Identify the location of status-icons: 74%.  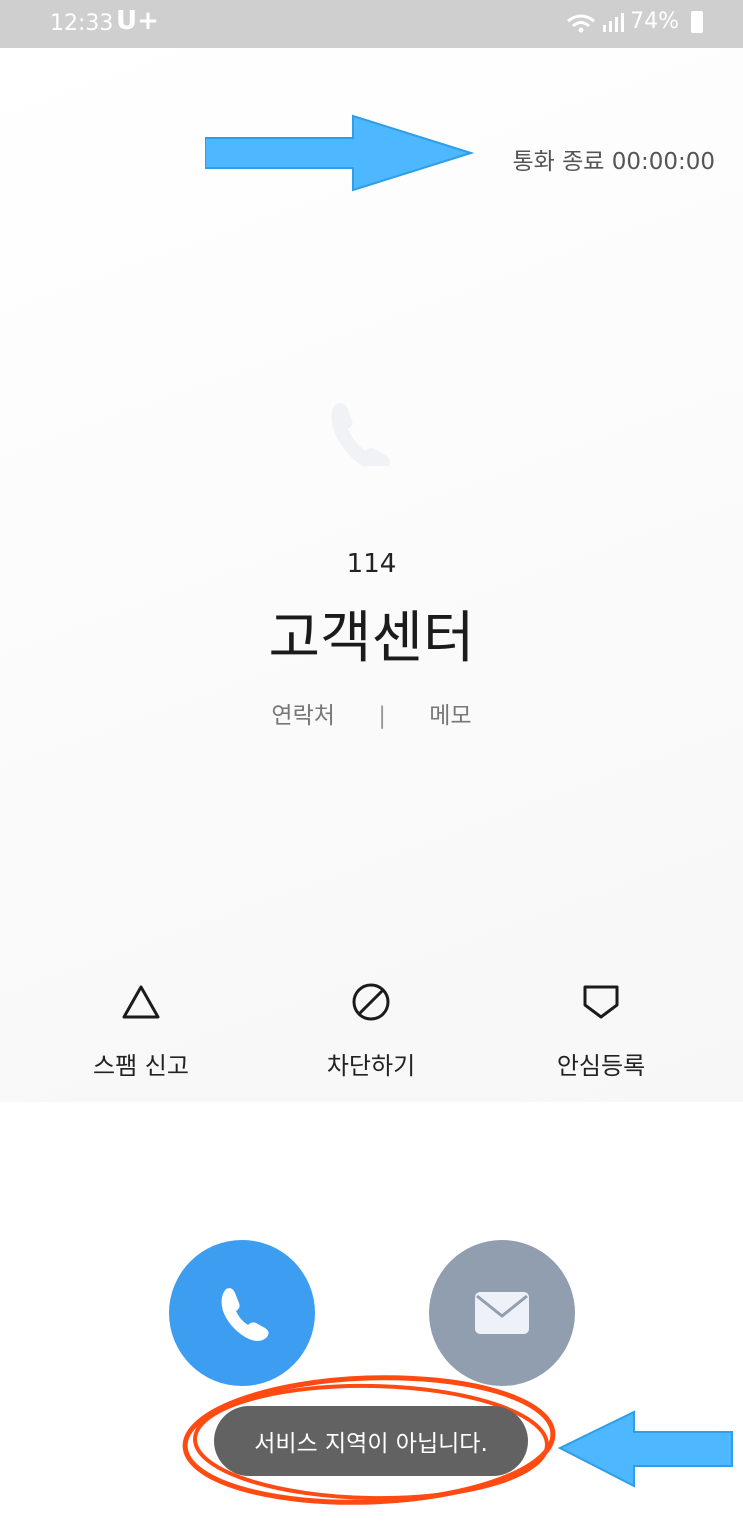
(634, 21).